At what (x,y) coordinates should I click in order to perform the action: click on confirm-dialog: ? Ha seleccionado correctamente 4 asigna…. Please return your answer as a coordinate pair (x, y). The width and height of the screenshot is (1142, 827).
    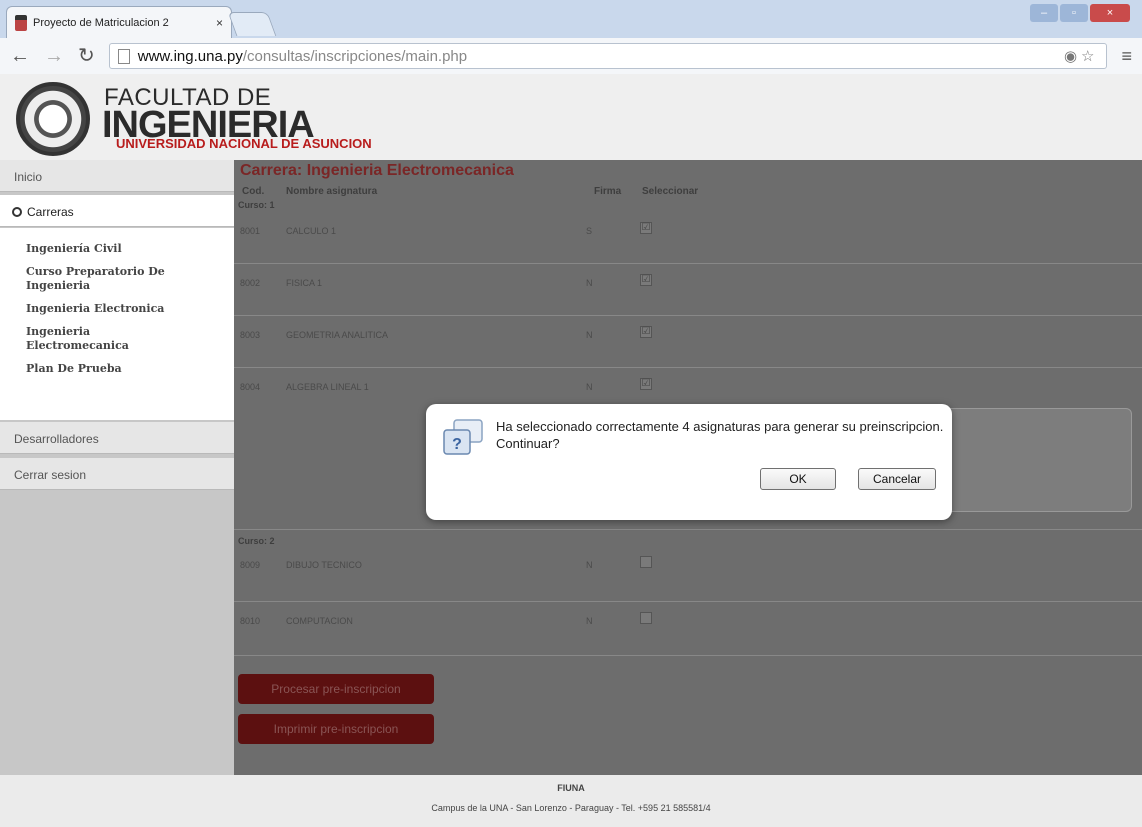
    Looking at the image, I should click on (689, 462).